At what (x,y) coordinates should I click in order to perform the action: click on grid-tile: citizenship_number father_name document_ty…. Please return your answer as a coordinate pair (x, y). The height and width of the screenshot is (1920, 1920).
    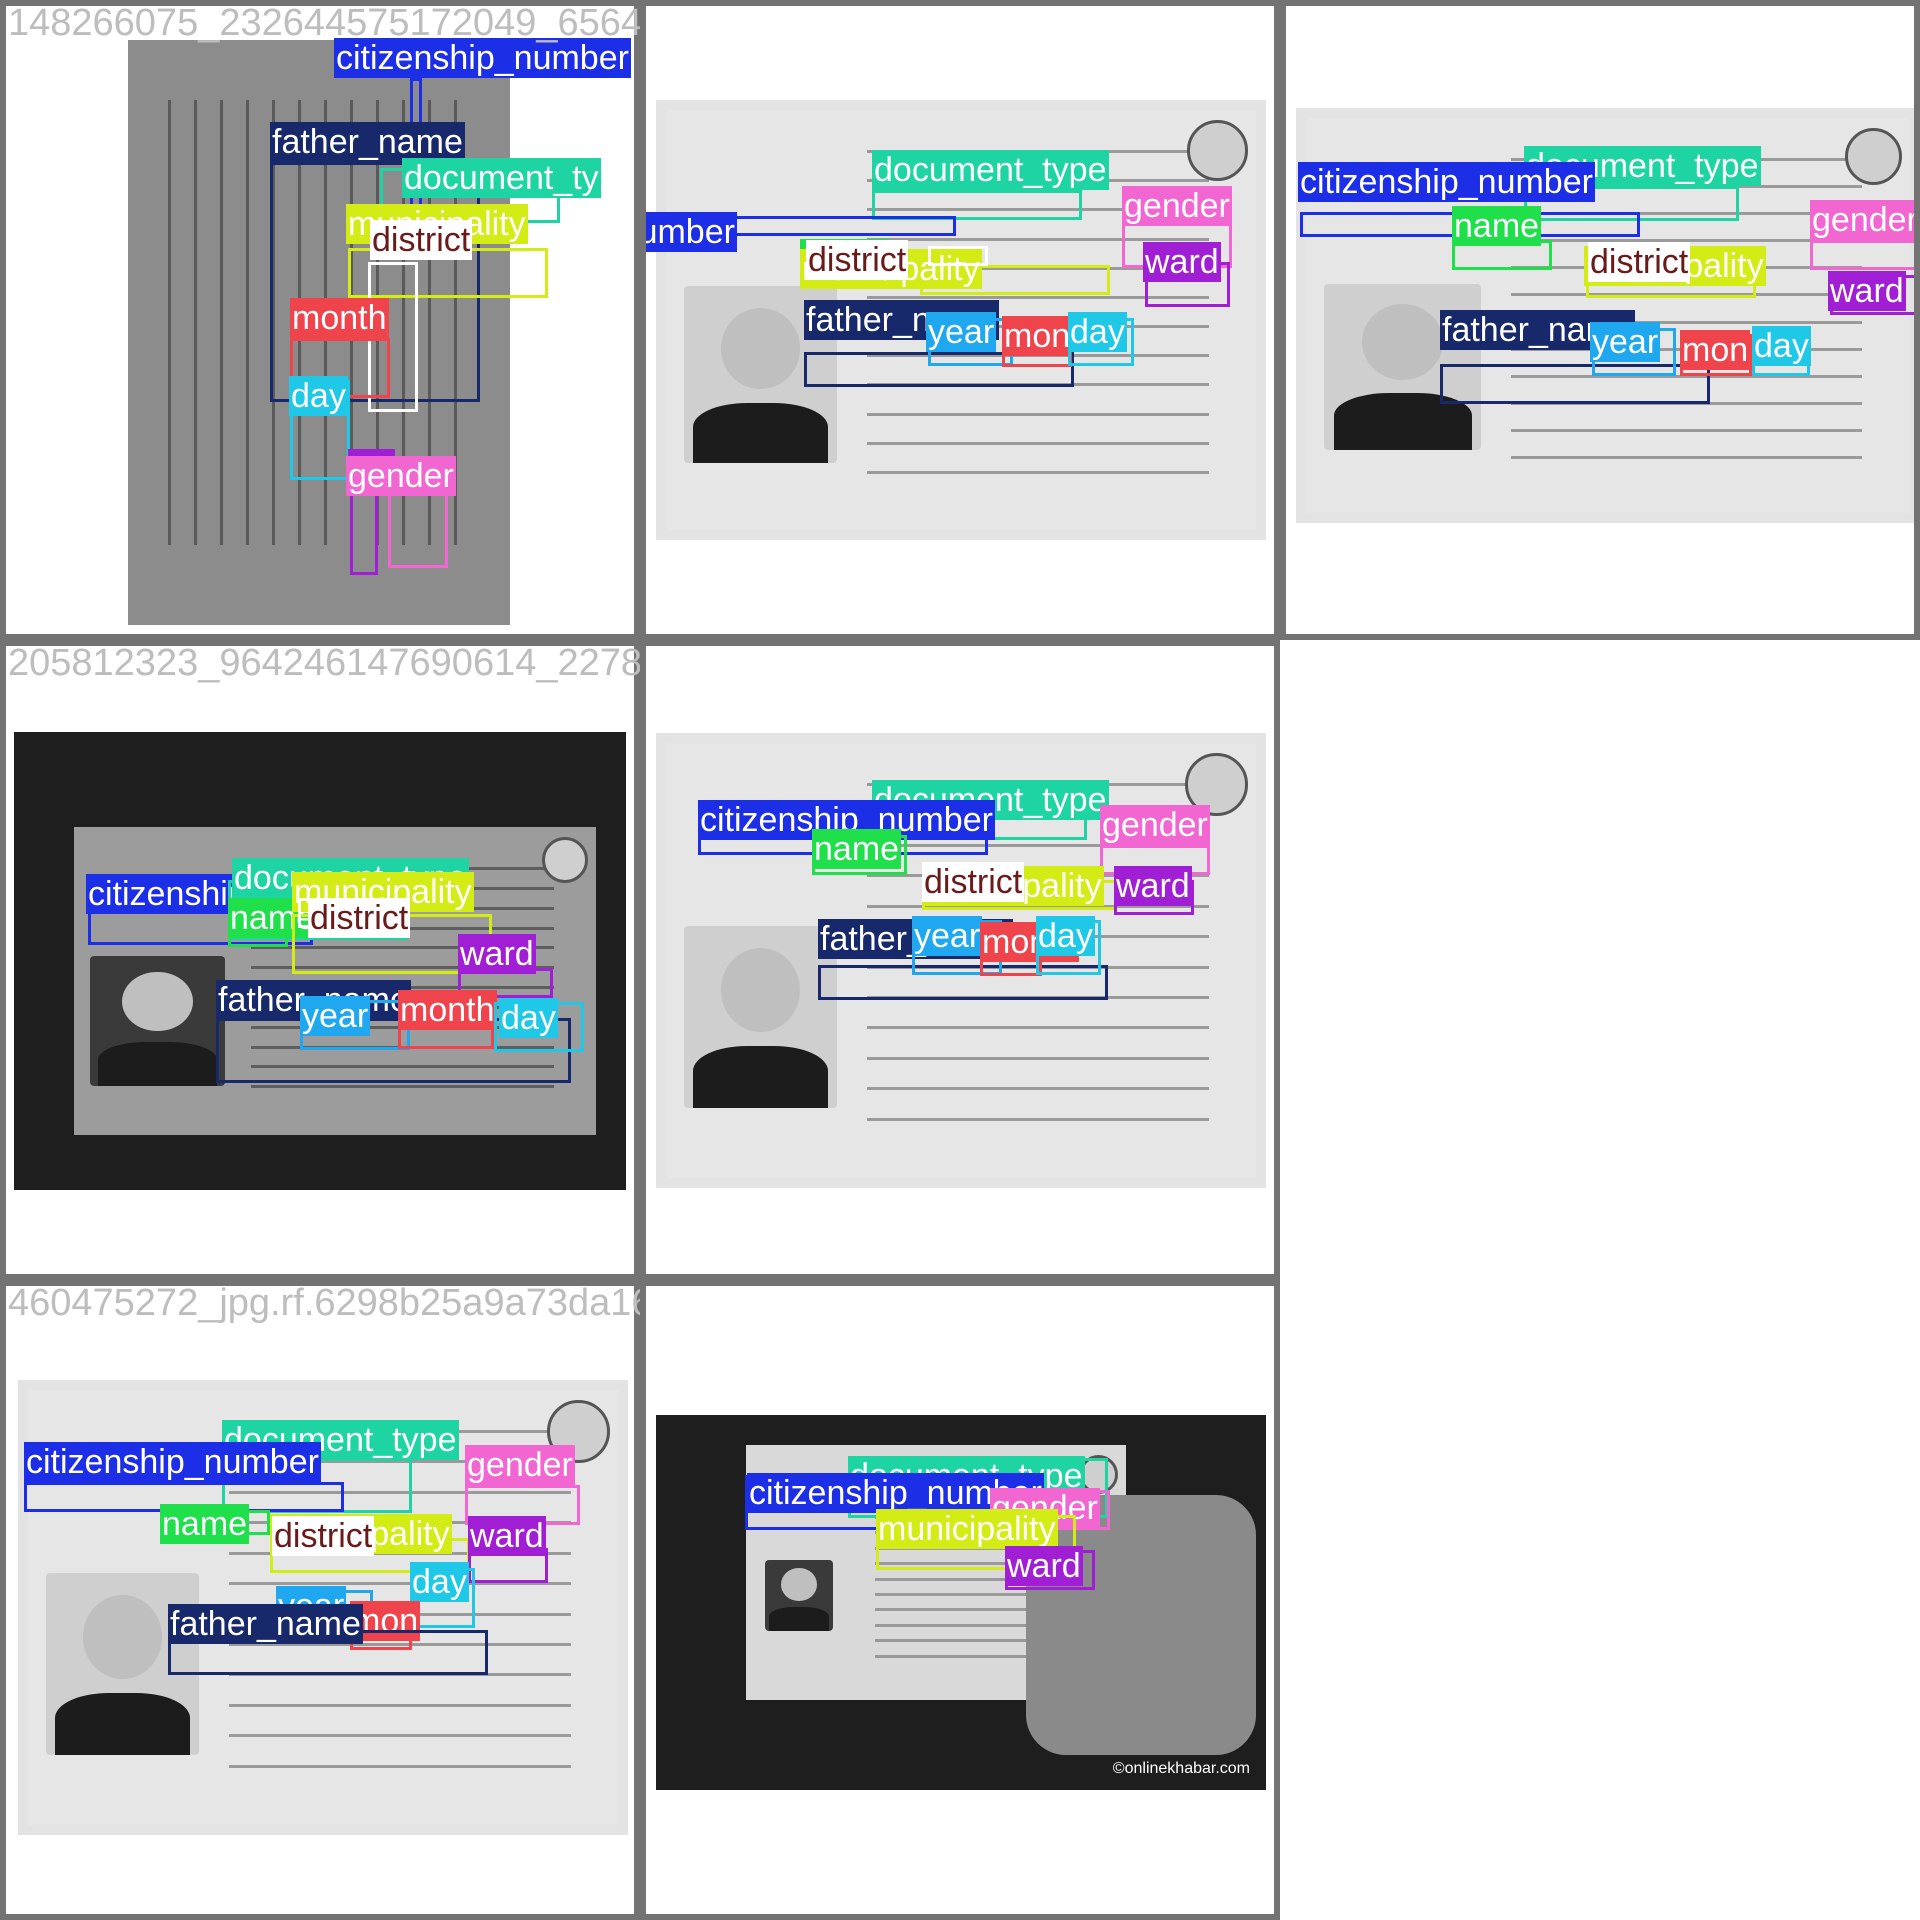
    Looking at the image, I should click on (320, 320).